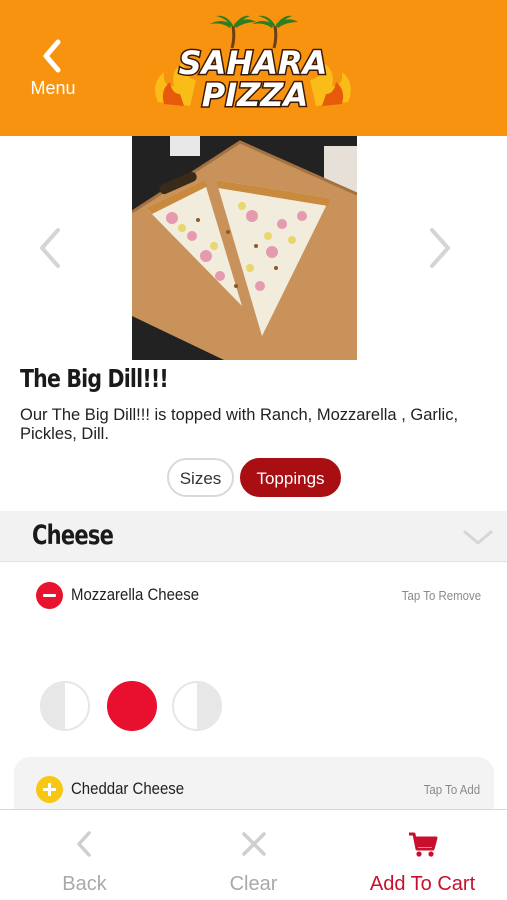 The width and height of the screenshot is (507, 900). Describe the element at coordinates (422, 844) in the screenshot. I see `shopping-cart-icon` at that location.